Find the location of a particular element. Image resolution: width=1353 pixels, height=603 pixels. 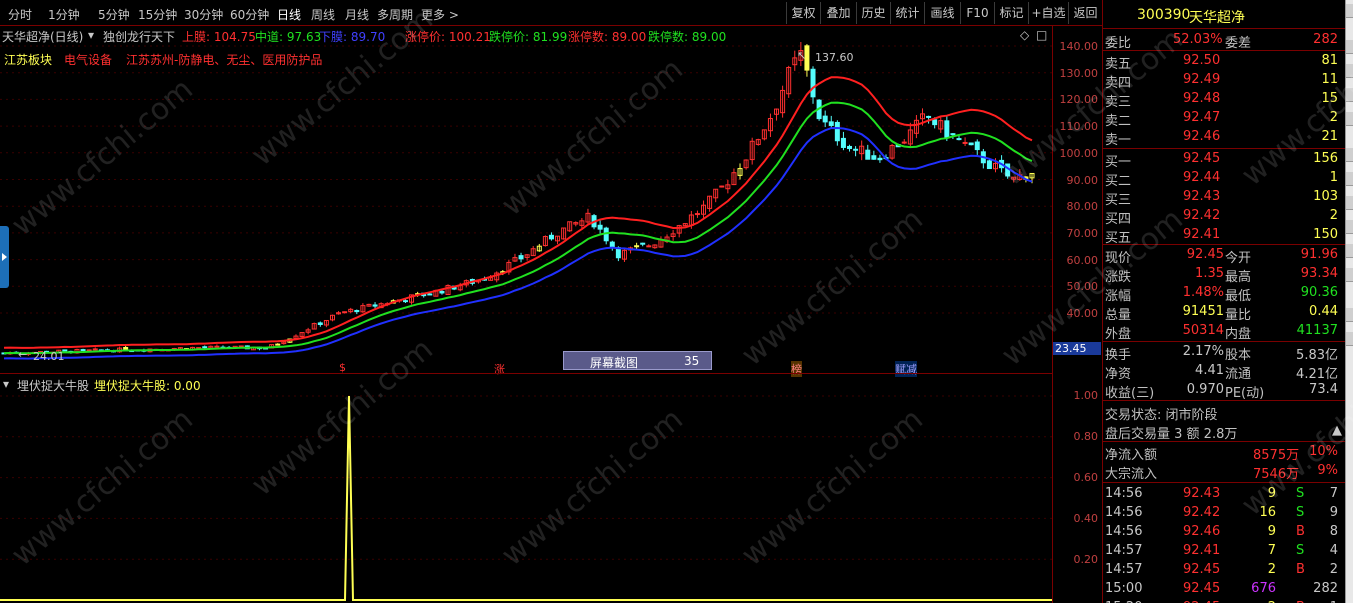

period-fenshi: 分时 is located at coordinates (20, 14).